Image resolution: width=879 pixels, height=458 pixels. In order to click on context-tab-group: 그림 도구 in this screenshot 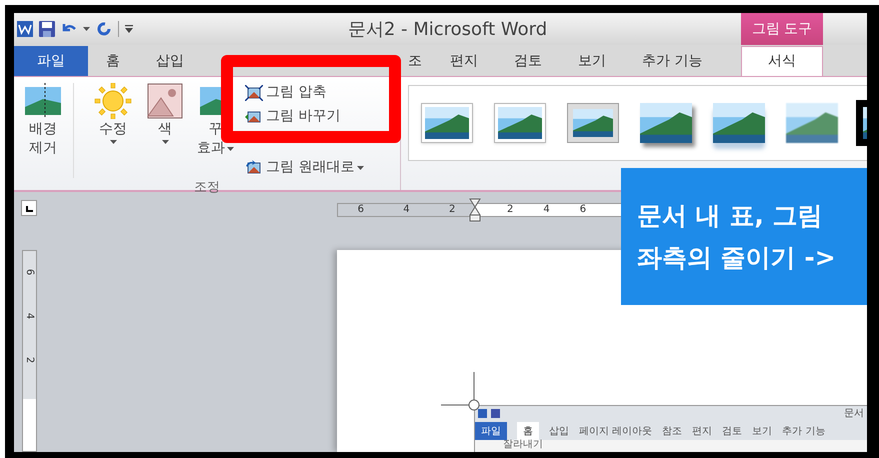, I will do `click(782, 29)`.